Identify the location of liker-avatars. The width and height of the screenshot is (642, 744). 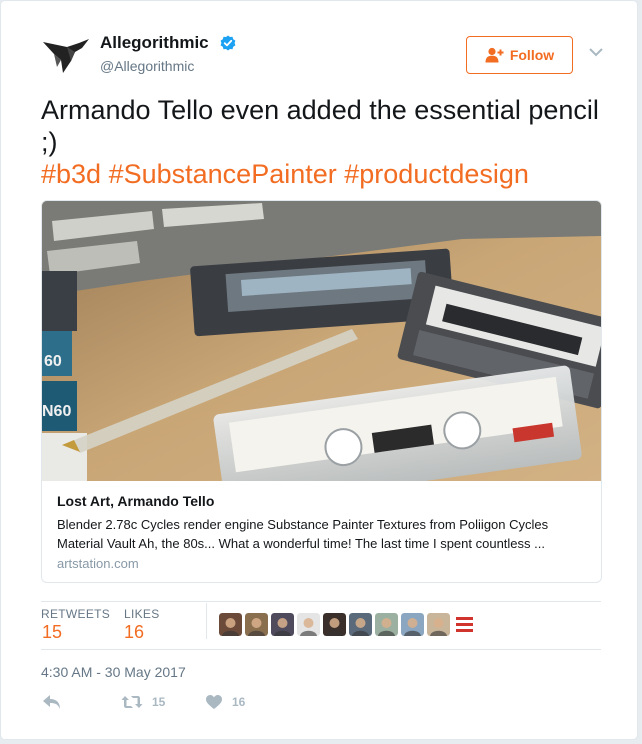
(347, 624).